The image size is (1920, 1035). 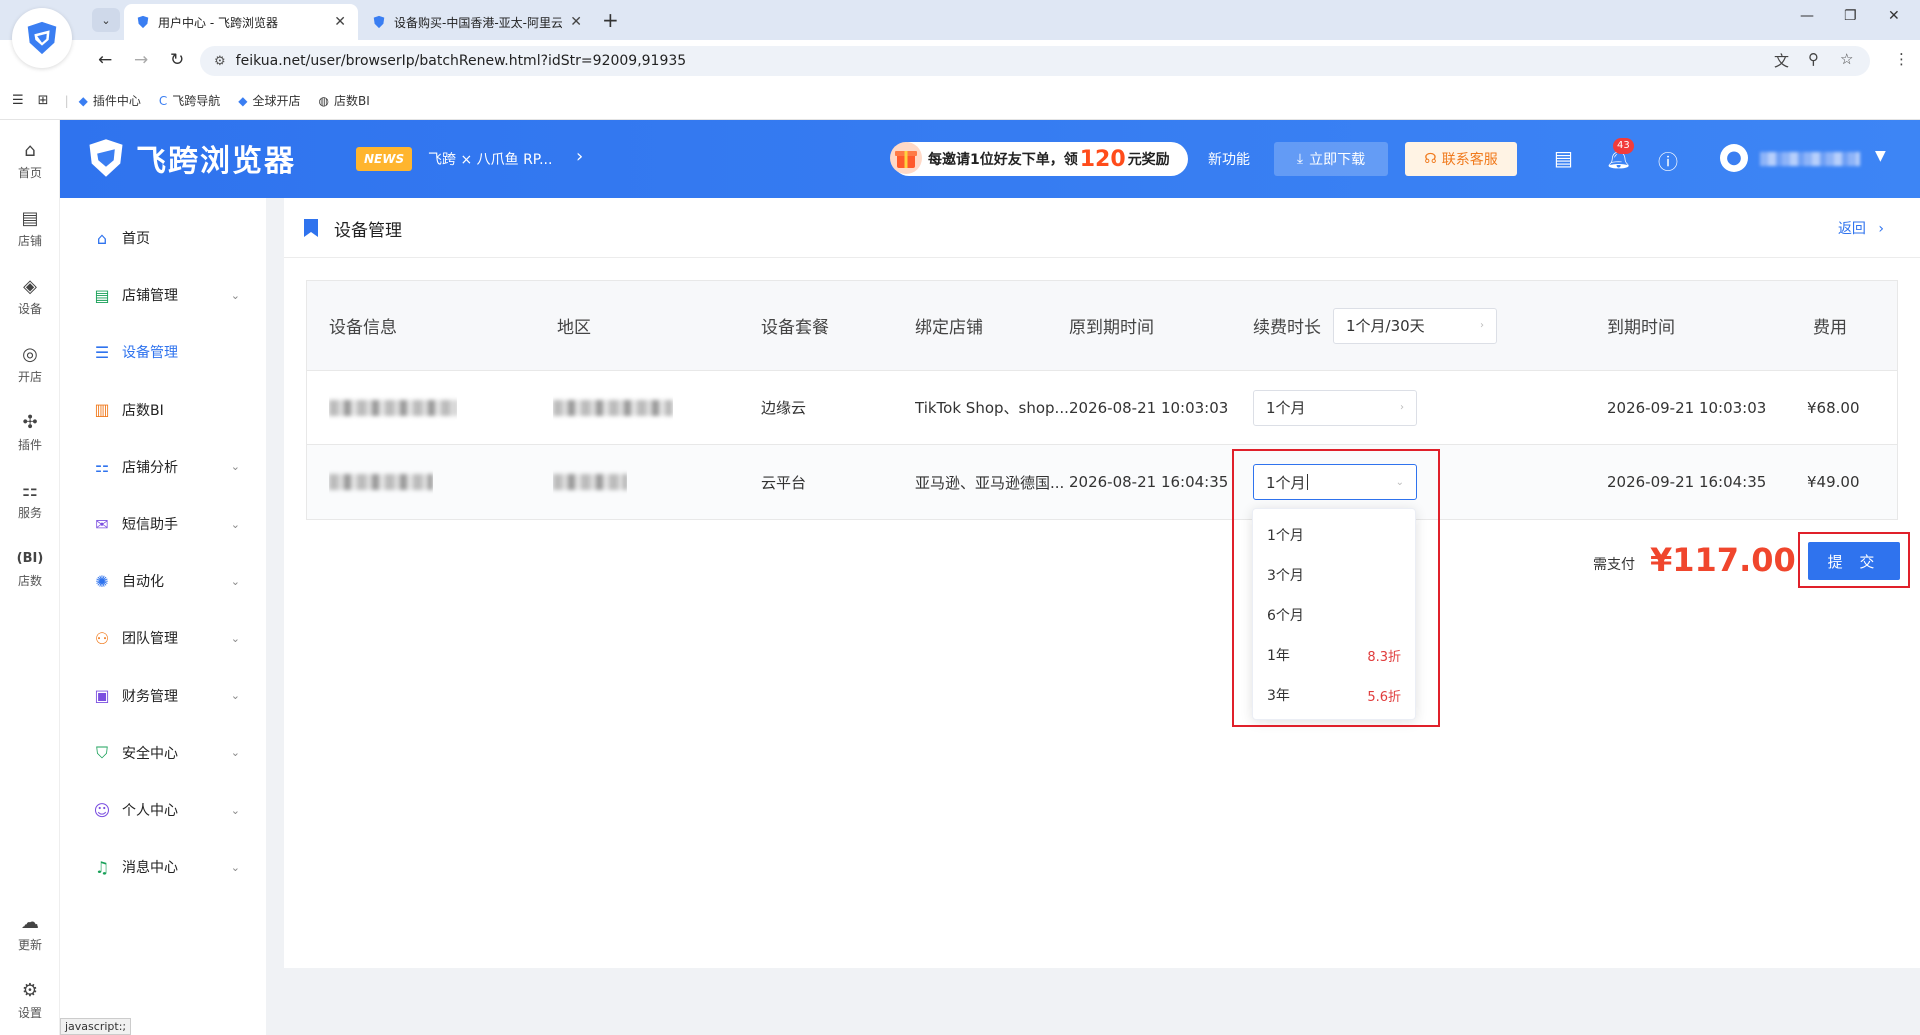 I want to click on invite-amount: 120, so click(x=1102, y=159).